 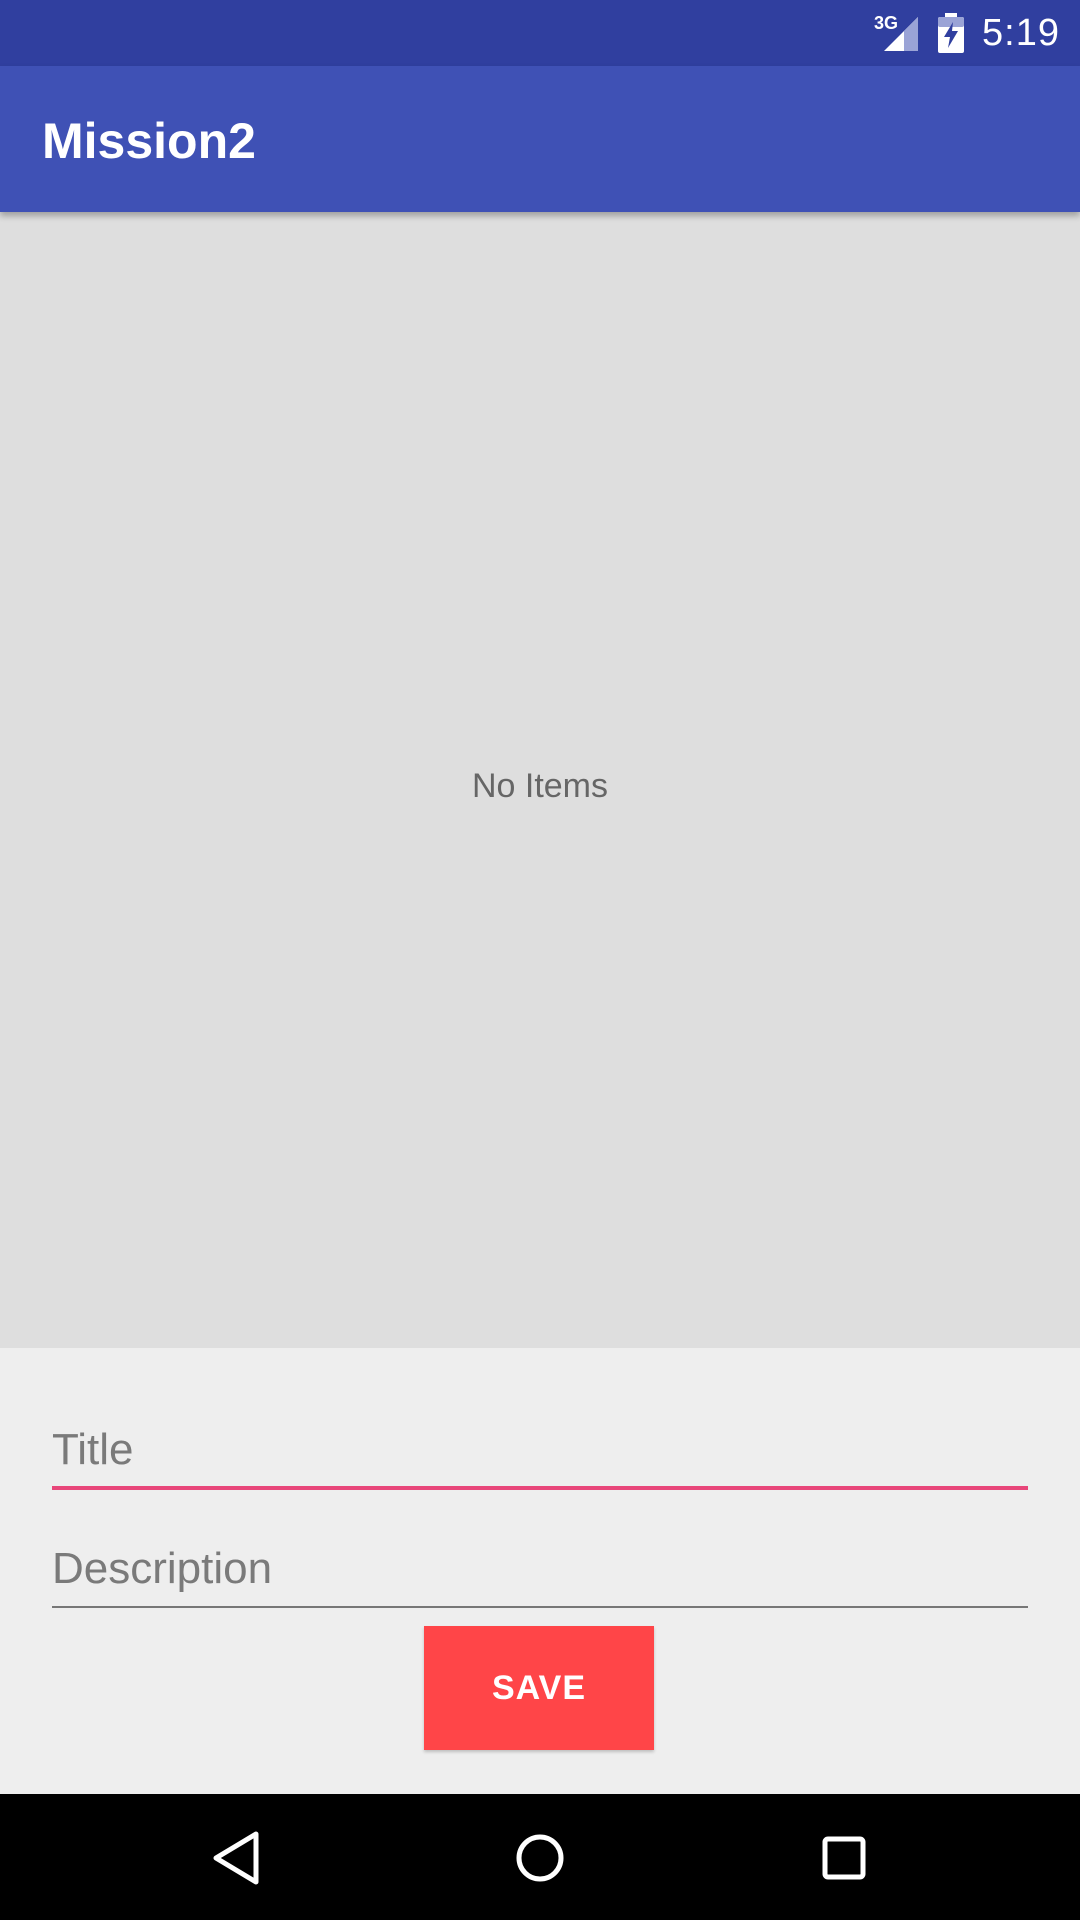 What do you see at coordinates (540, 33) in the screenshot?
I see `status-bar: 3G 5:19` at bounding box center [540, 33].